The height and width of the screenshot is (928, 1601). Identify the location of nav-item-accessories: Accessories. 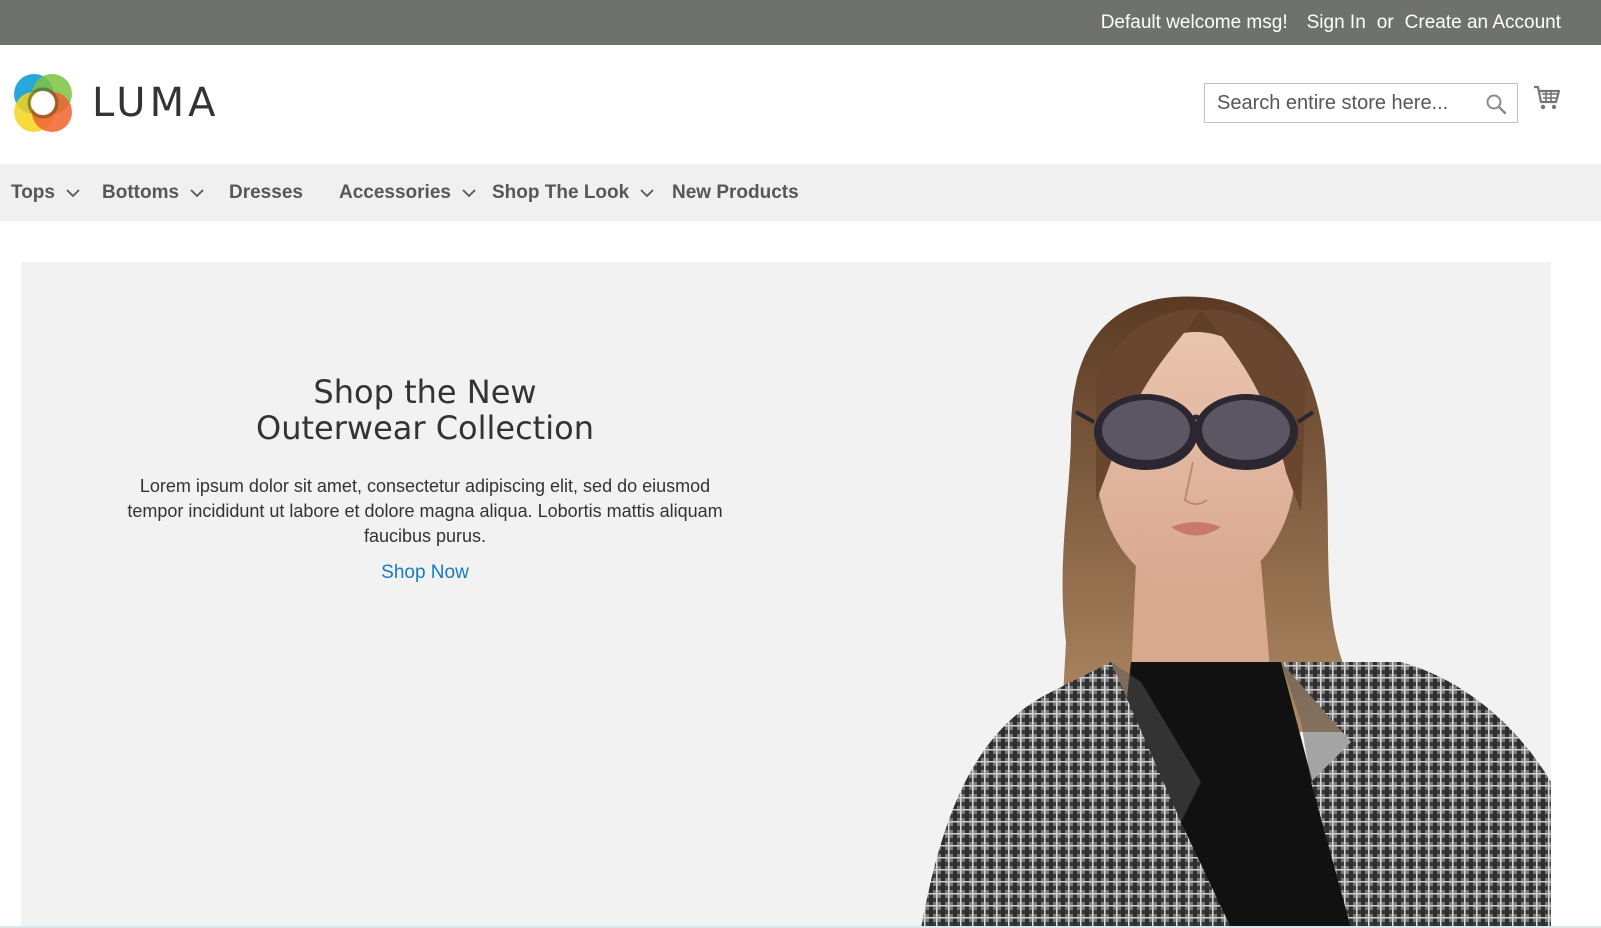
(408, 192).